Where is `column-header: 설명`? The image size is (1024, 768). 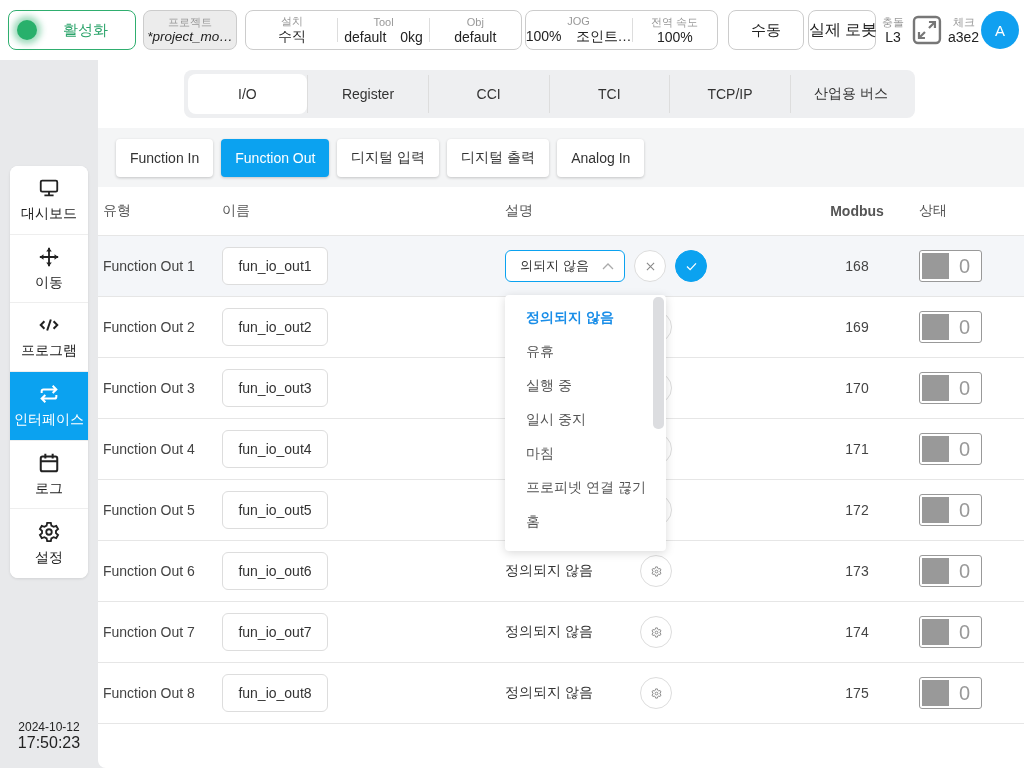
column-header: 설명 is located at coordinates (519, 211).